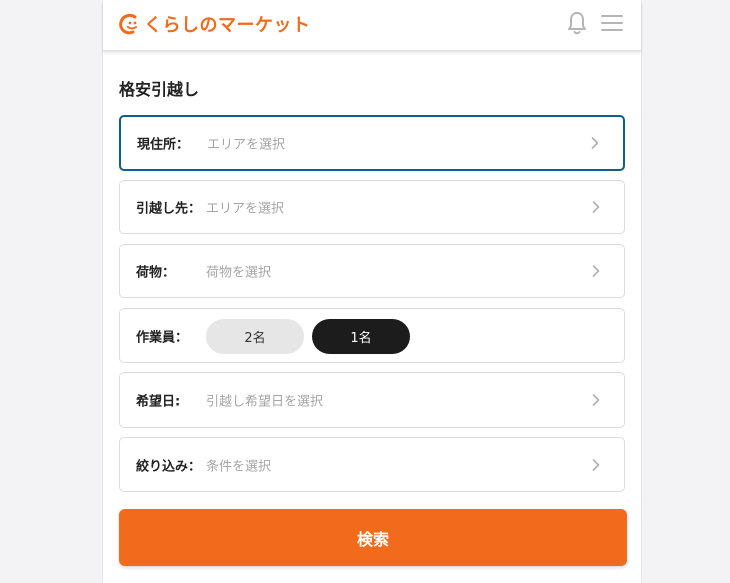 This screenshot has height=583, width=730. Describe the element at coordinates (361, 336) in the screenshot. I see `workers-option-1: 1名` at that location.